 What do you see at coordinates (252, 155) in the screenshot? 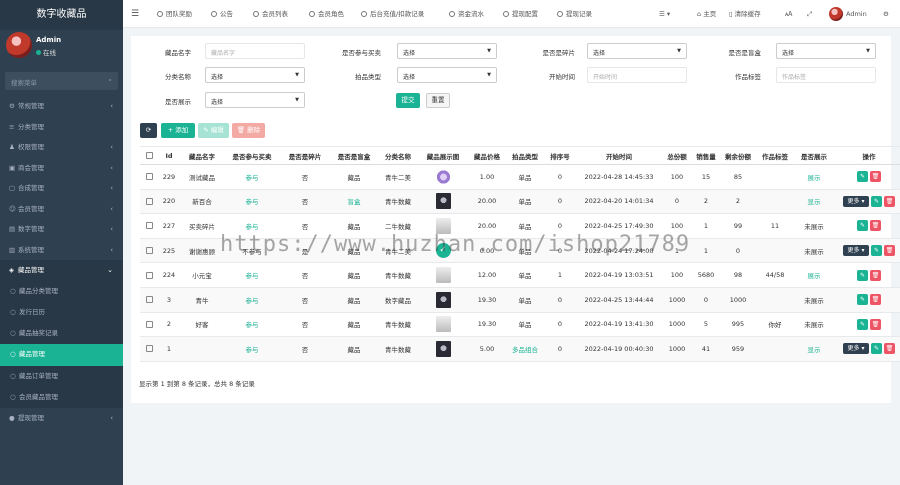
I see `column-header: 是否参与买卖` at bounding box center [252, 155].